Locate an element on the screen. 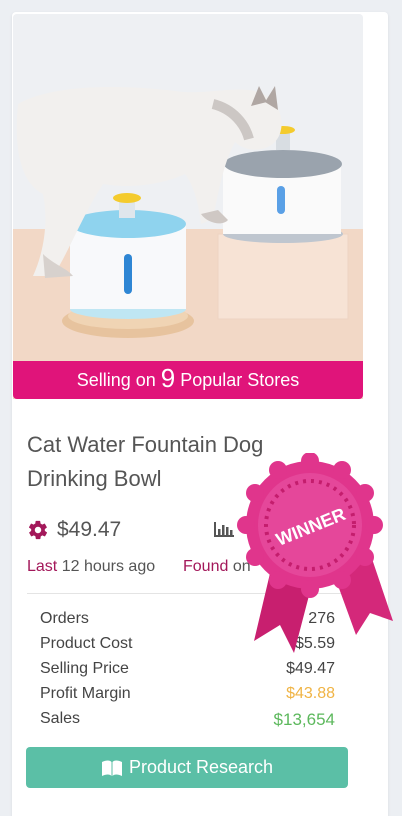 Image resolution: width=402 pixels, height=816 pixels. price-row: $49.47 is located at coordinates (74, 530).